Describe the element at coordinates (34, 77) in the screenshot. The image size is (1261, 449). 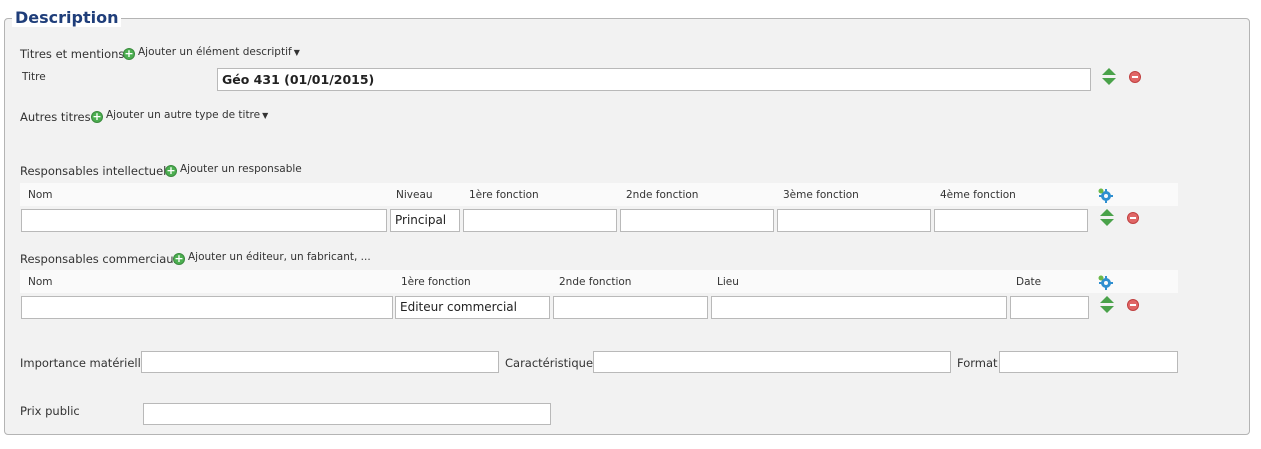
I see `titre-label: Titre` at that location.